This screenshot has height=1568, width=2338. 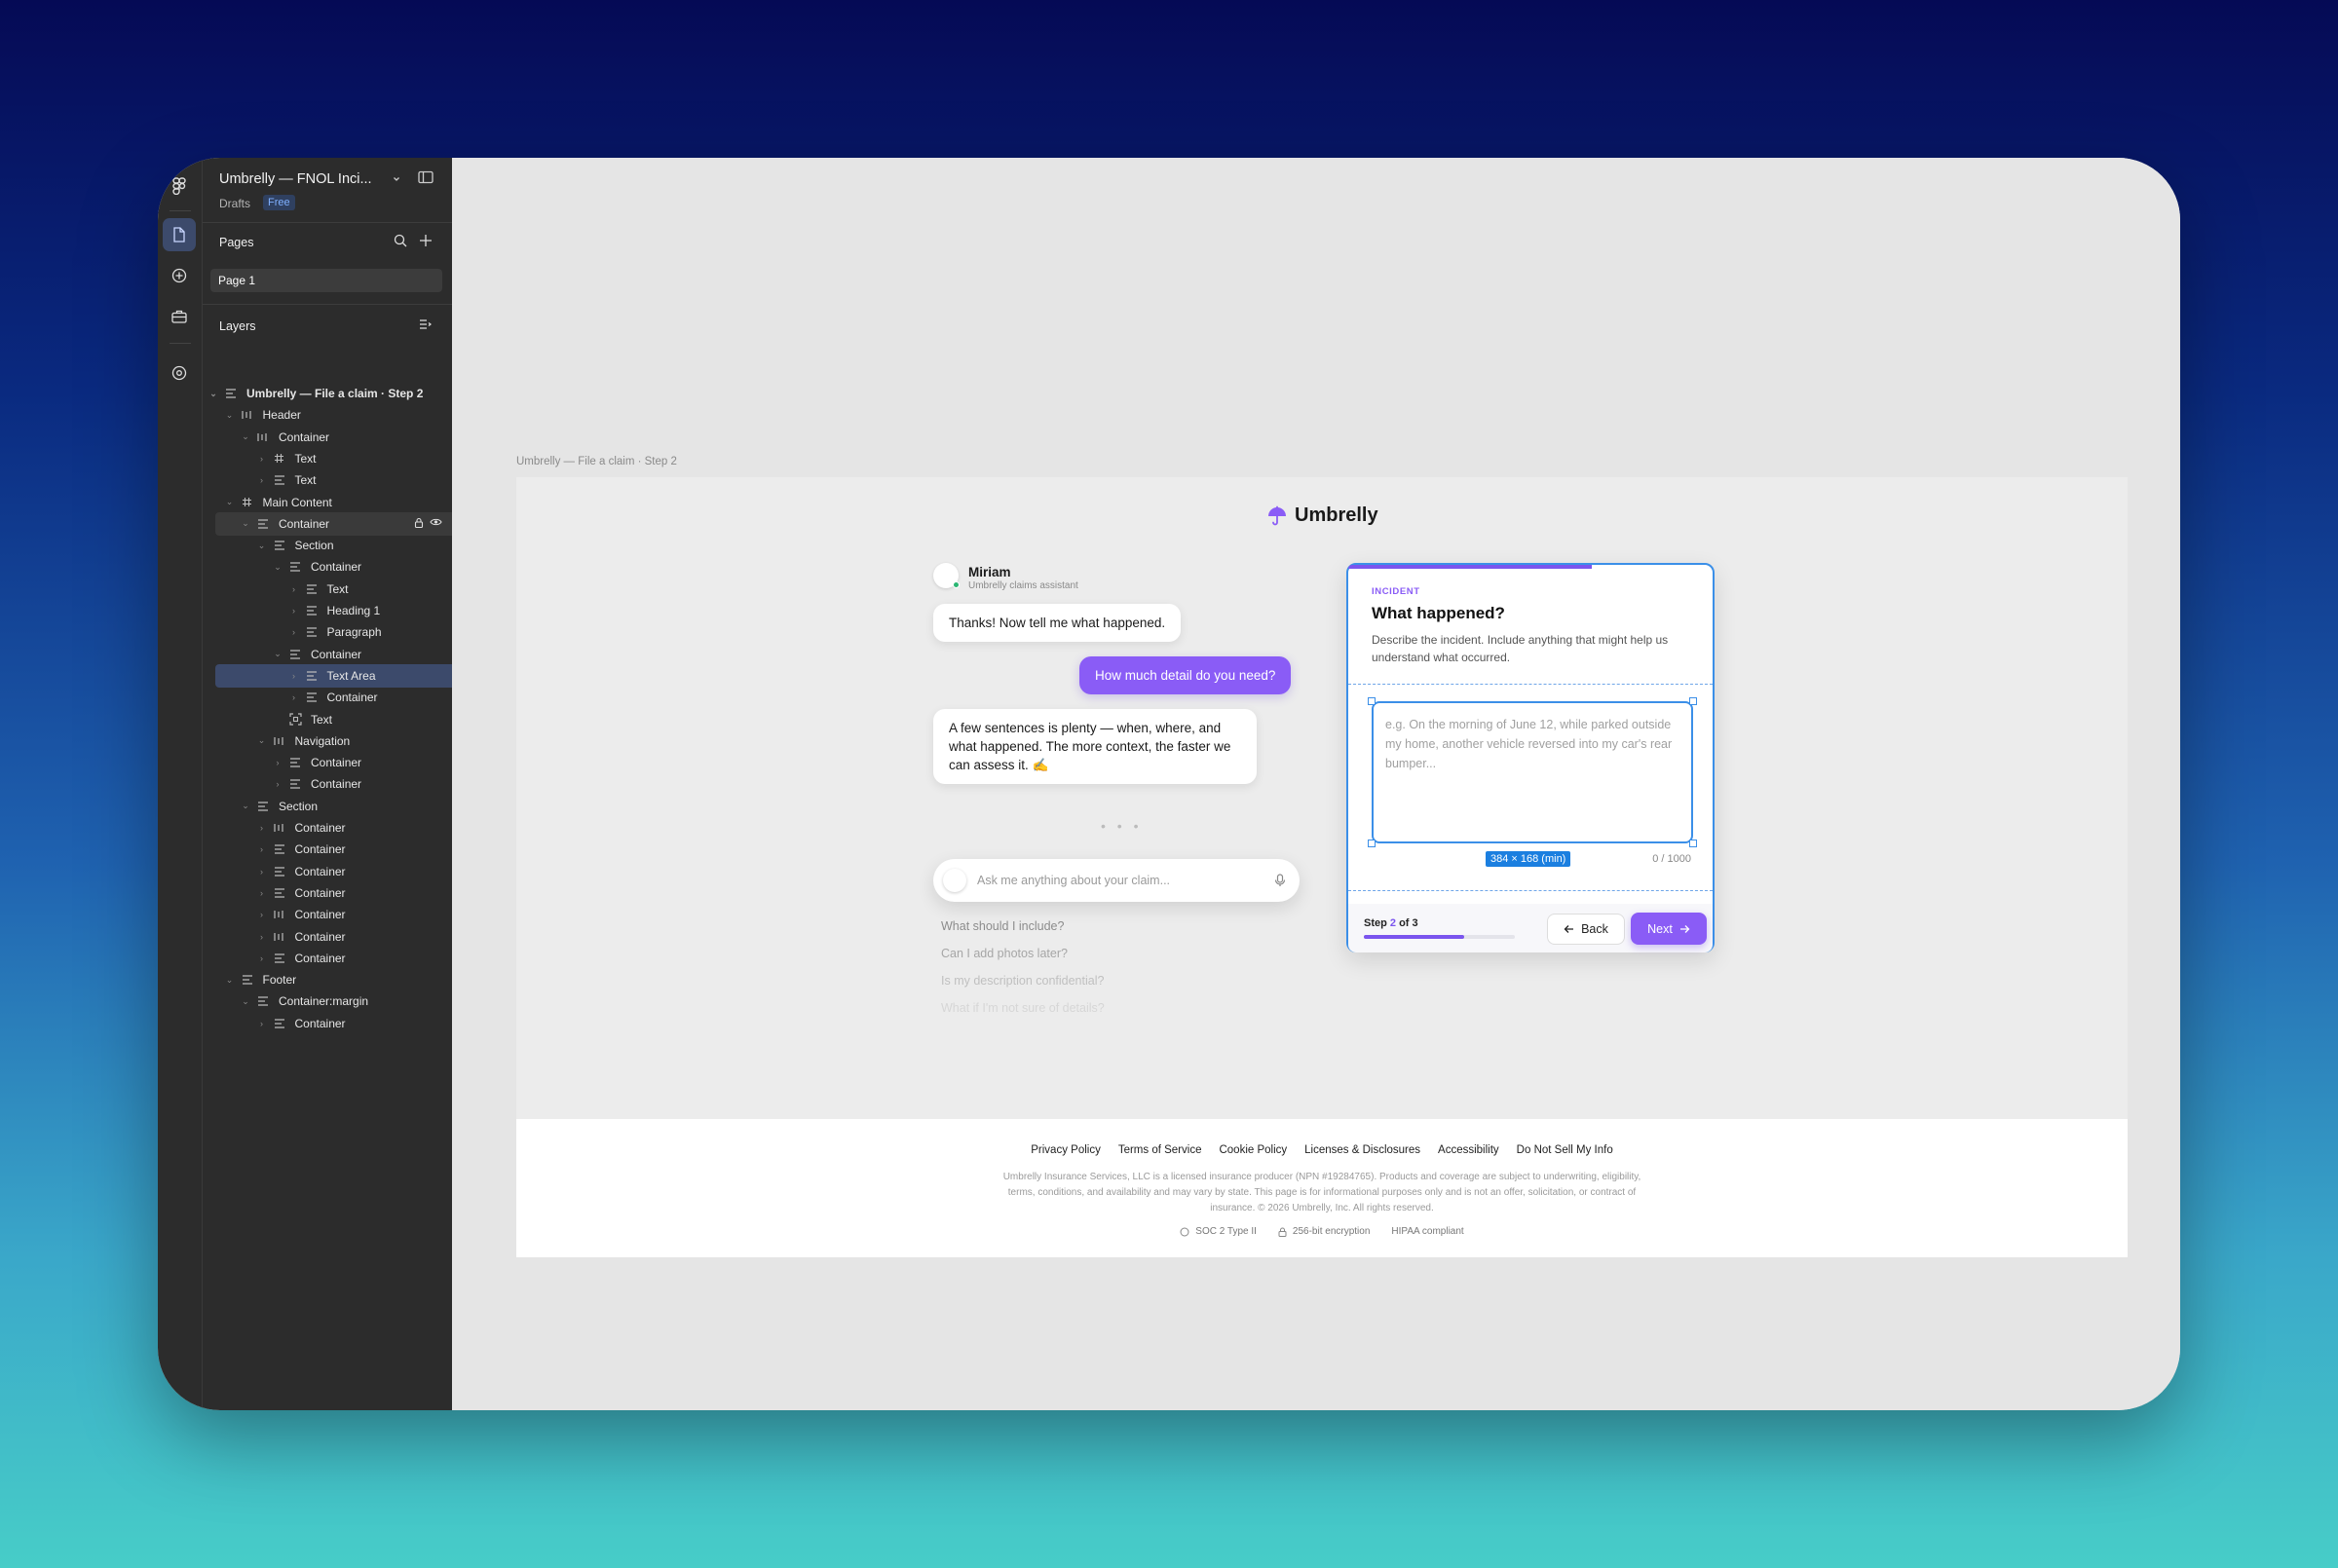 I want to click on layer-item: Text, so click(x=327, y=719).